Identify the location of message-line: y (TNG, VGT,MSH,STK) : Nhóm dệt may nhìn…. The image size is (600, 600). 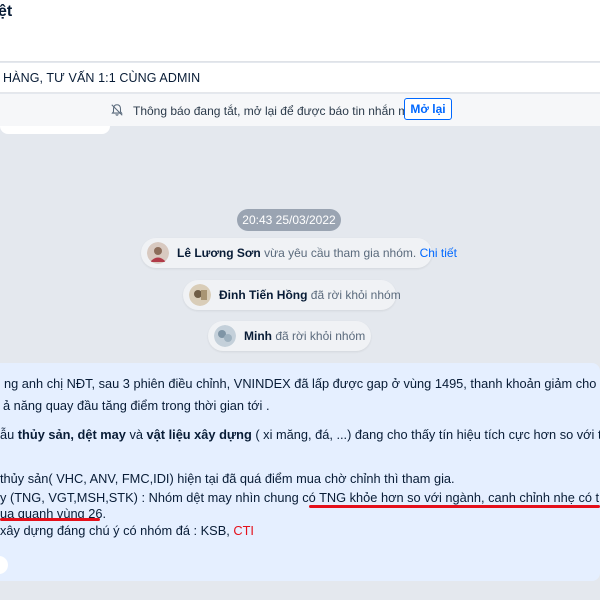
(300, 497).